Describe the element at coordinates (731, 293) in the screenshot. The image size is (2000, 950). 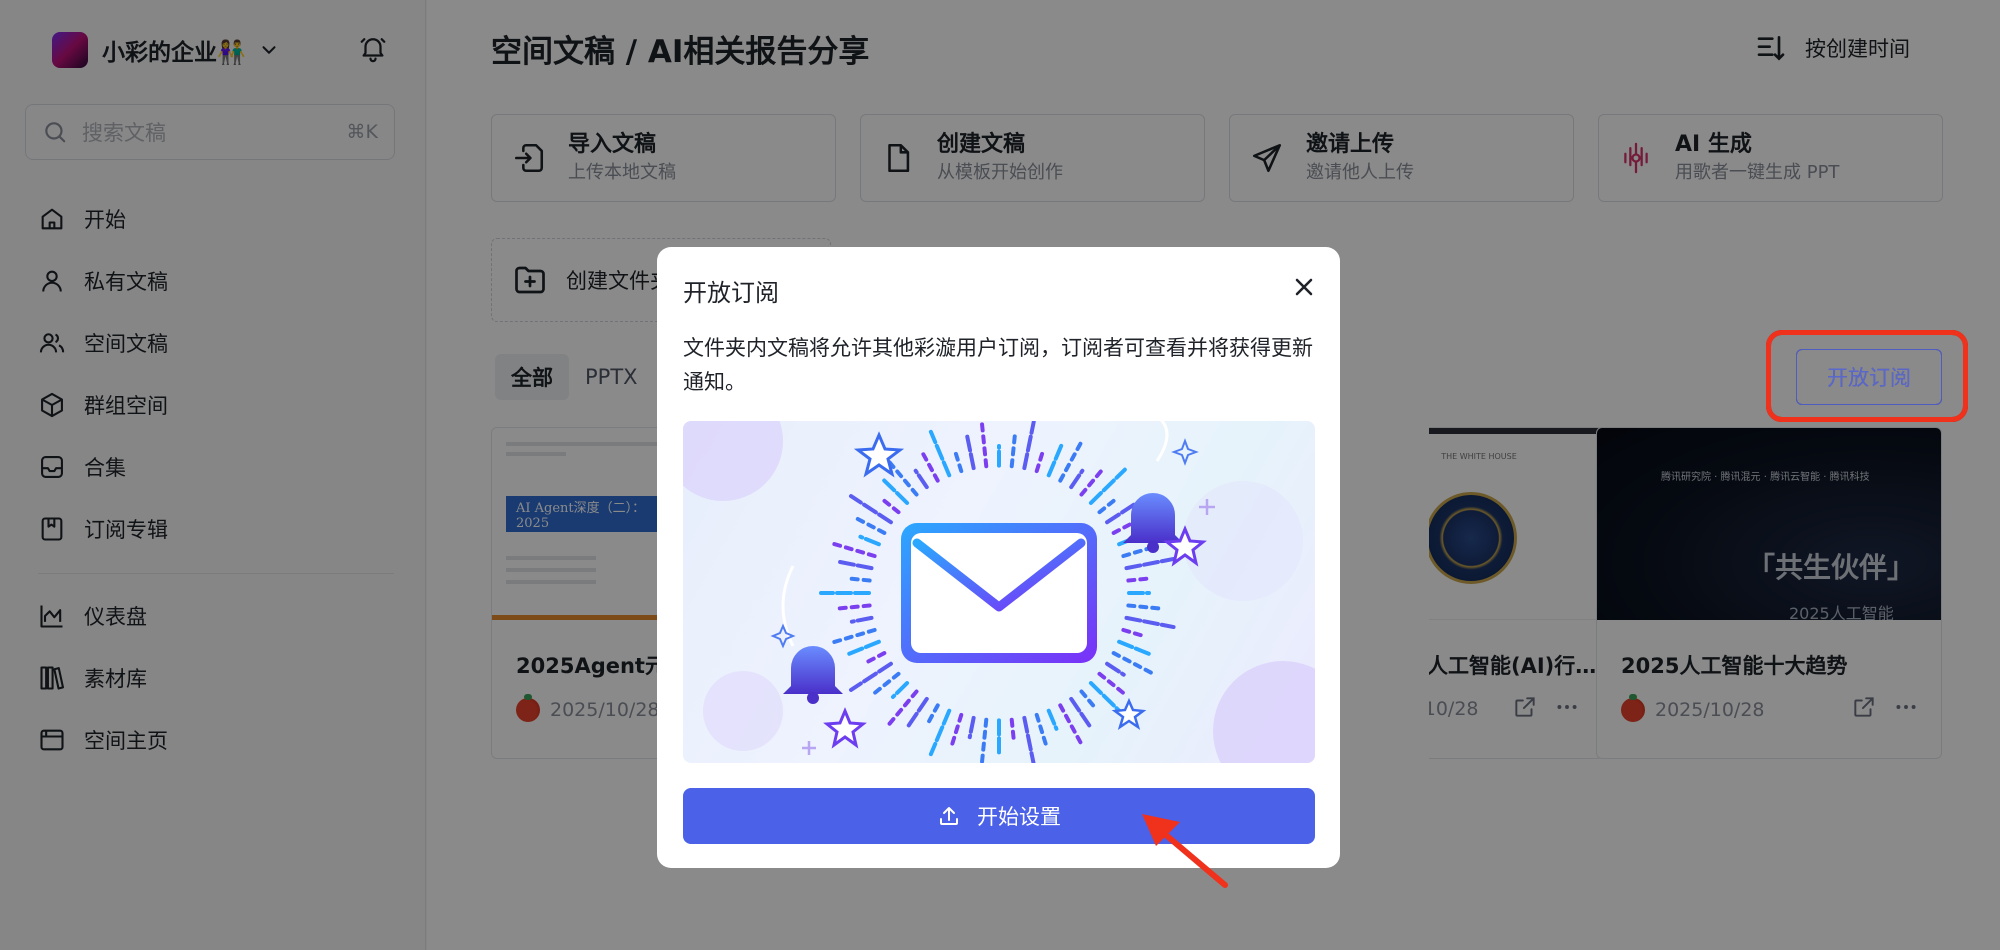
I see `dialog-title: 开放订阅` at that location.